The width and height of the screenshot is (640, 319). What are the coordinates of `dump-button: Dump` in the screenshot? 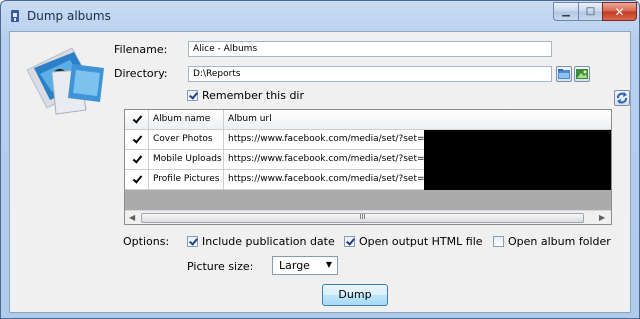 It's located at (355, 295).